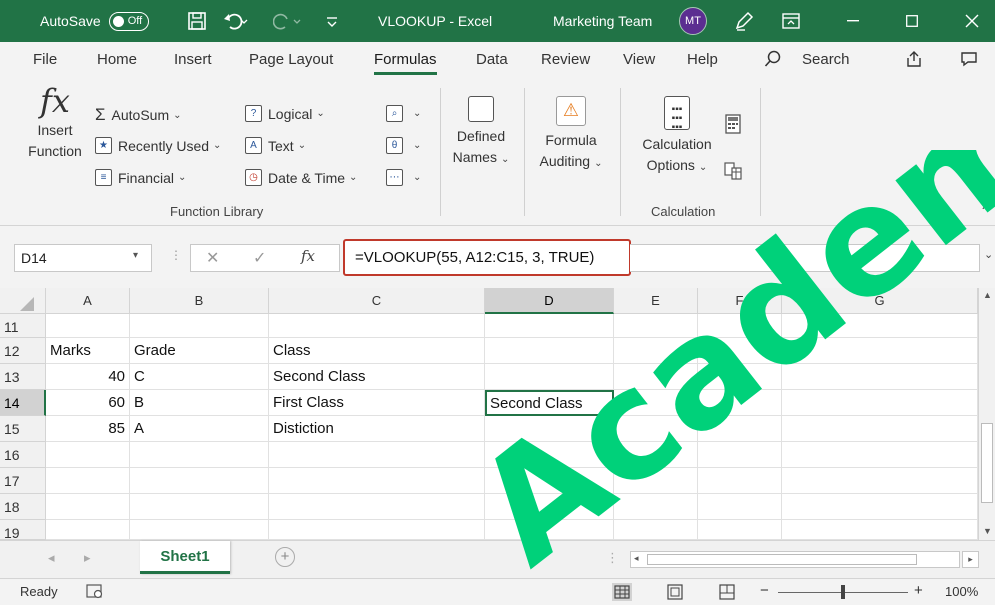 The image size is (995, 605). I want to click on cancel-icon: ✕, so click(212, 258).